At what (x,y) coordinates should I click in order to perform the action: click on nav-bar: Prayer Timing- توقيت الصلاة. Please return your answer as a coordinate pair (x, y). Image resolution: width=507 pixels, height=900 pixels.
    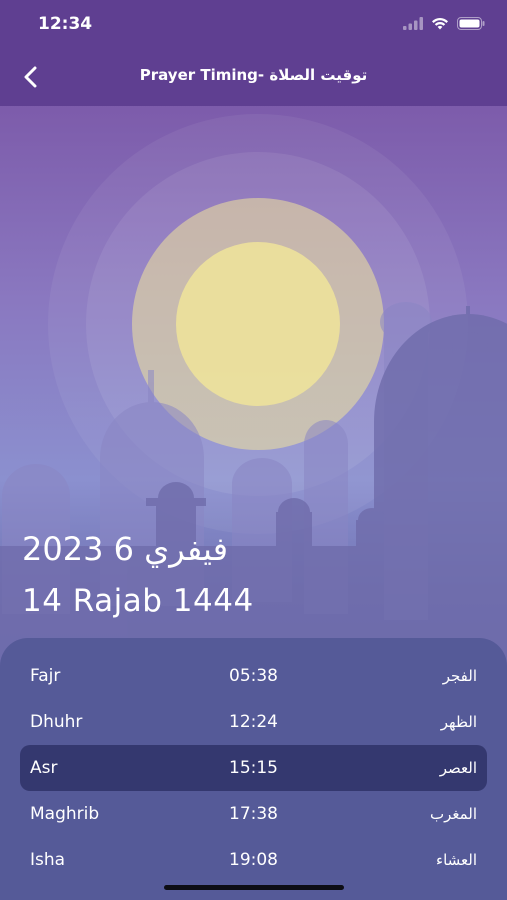
    Looking at the image, I should click on (253, 78).